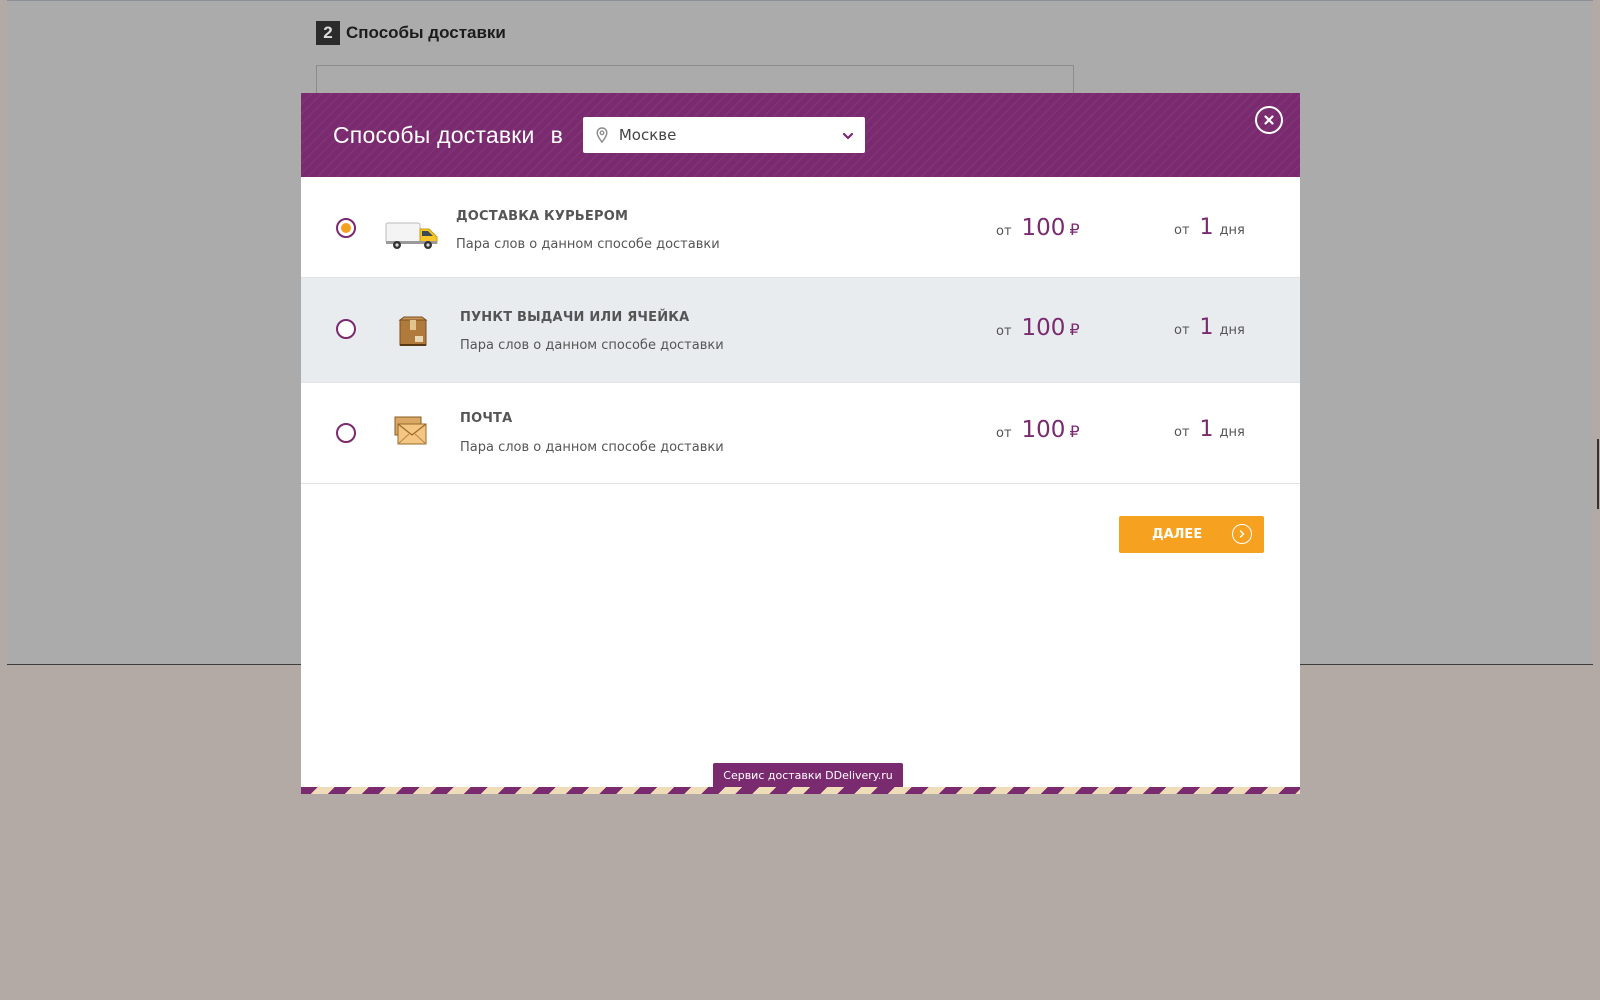 The height and width of the screenshot is (1000, 1600). What do you see at coordinates (1177, 534) in the screenshot?
I see `next-button-label: ДАЛЕЕ` at bounding box center [1177, 534].